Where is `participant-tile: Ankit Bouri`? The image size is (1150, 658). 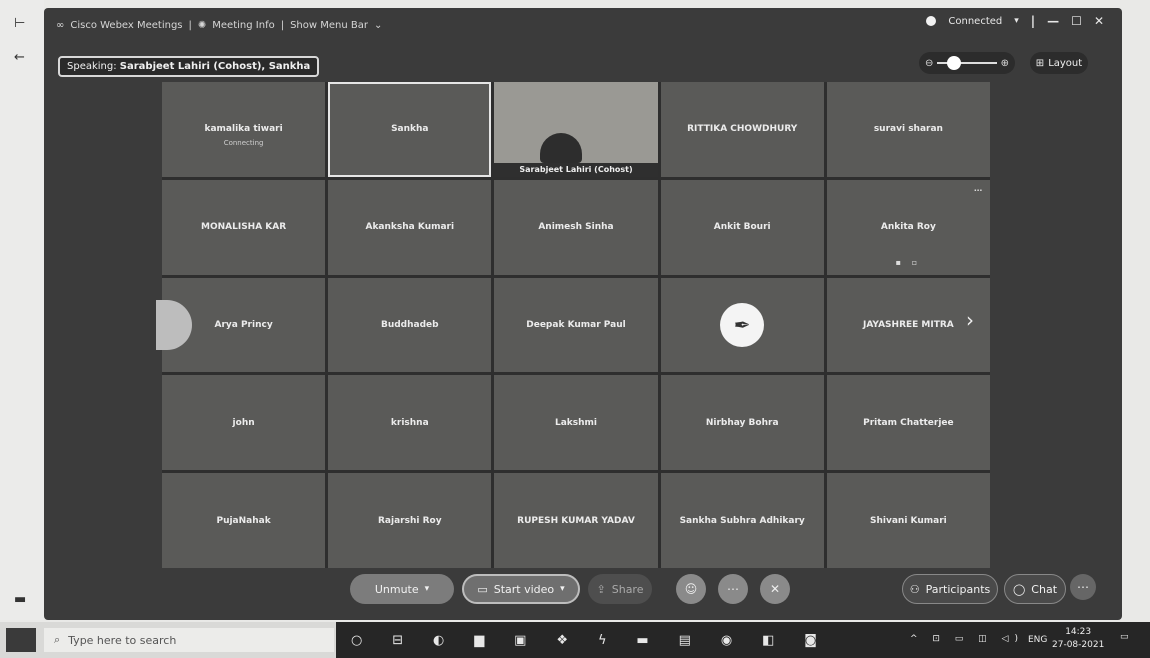
participant-tile: Ankit Bouri is located at coordinates (742, 227).